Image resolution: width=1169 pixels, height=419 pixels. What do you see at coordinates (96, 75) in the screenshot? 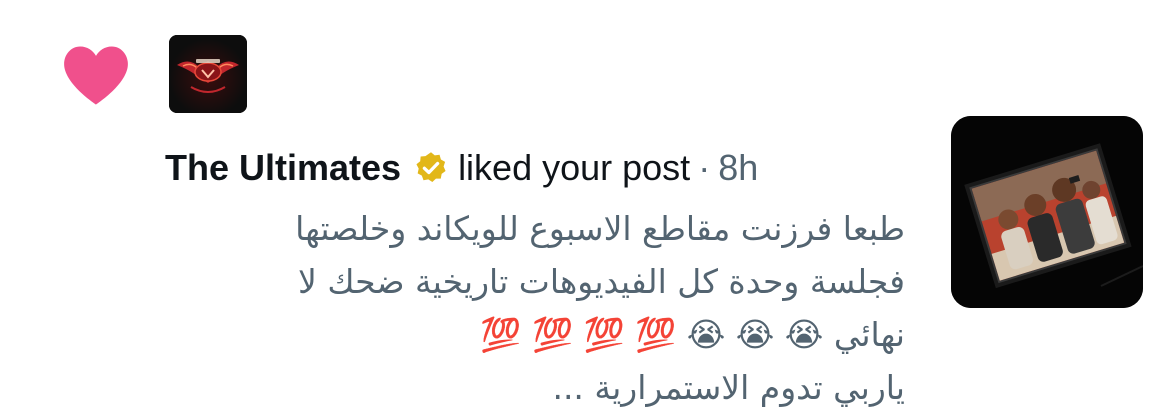
I see `heart-icon` at bounding box center [96, 75].